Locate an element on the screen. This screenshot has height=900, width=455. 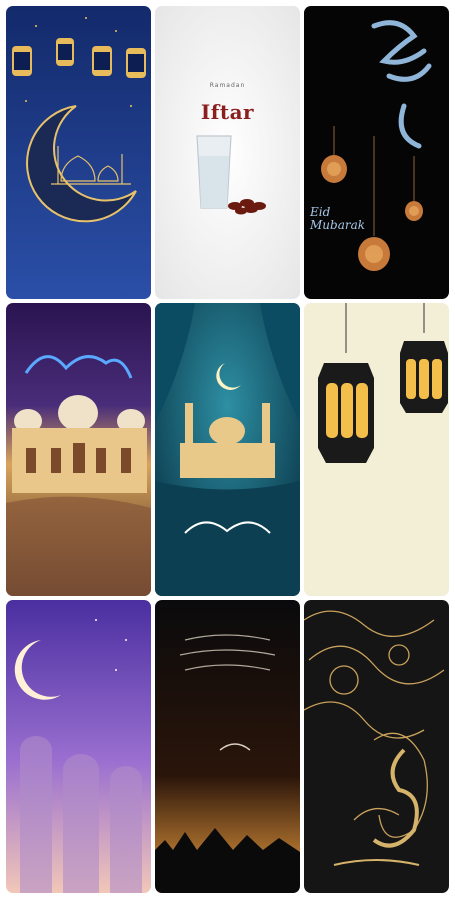
wallpaper-tile-gold-ornament is located at coordinates (376, 746).